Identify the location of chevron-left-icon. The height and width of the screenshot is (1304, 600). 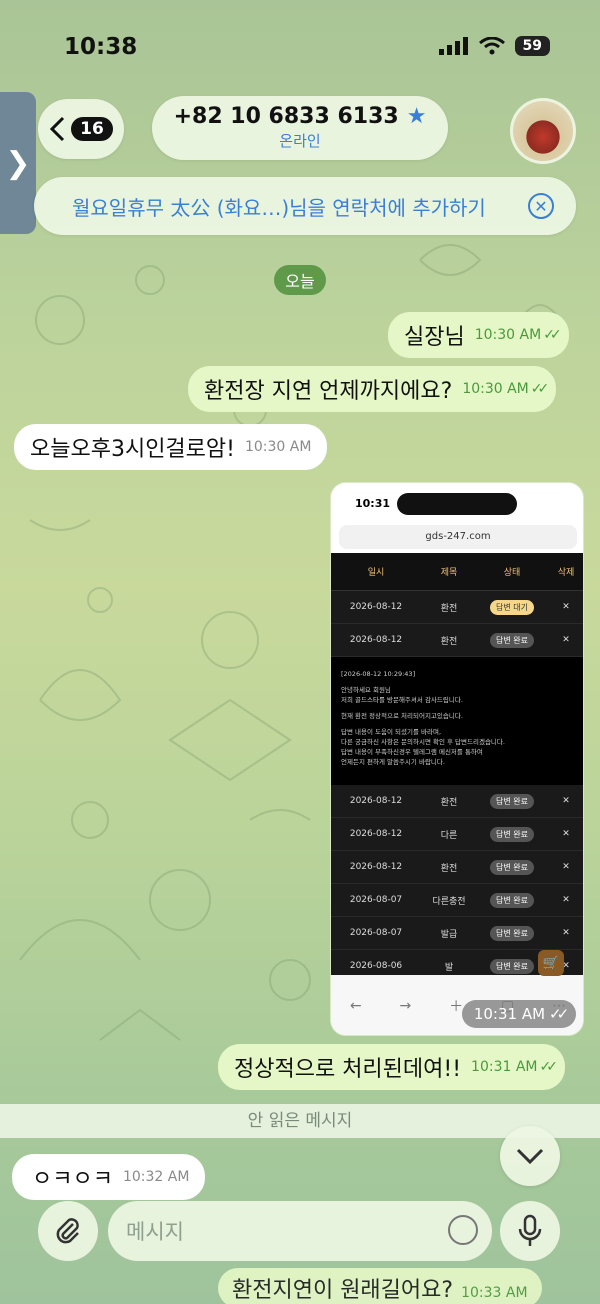
(57, 129).